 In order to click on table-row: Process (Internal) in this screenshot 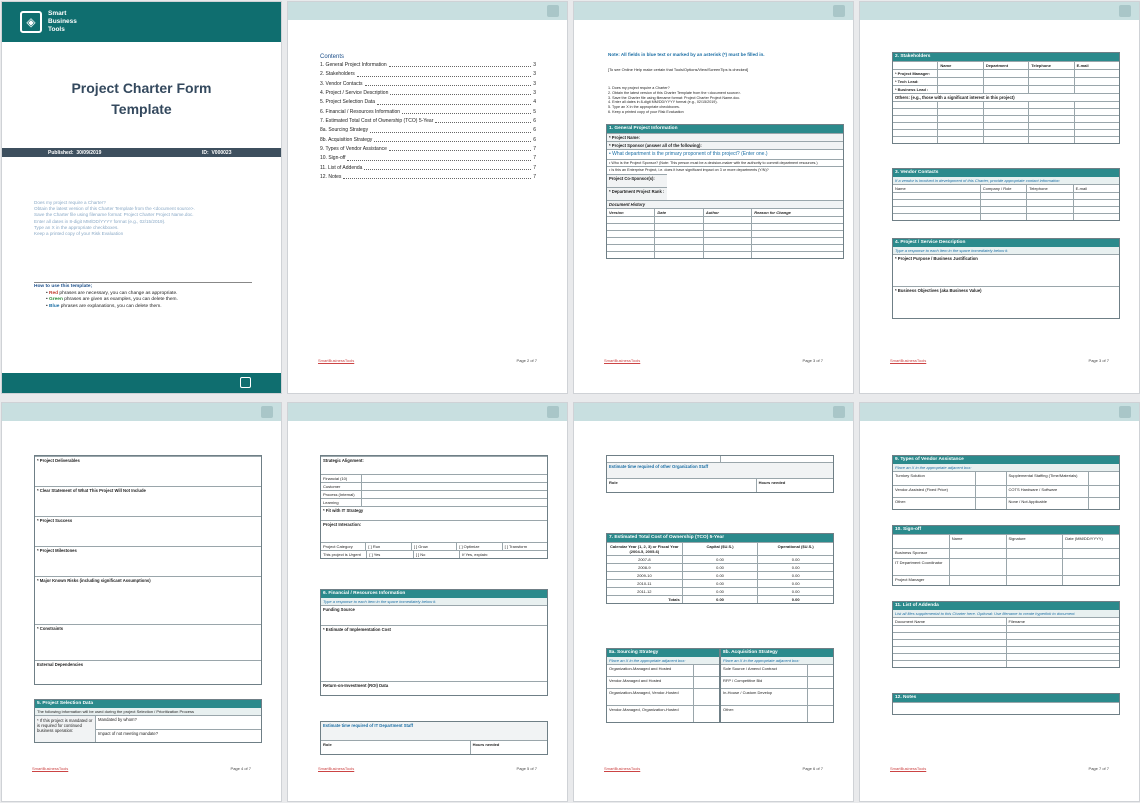, I will do `click(434, 494)`.